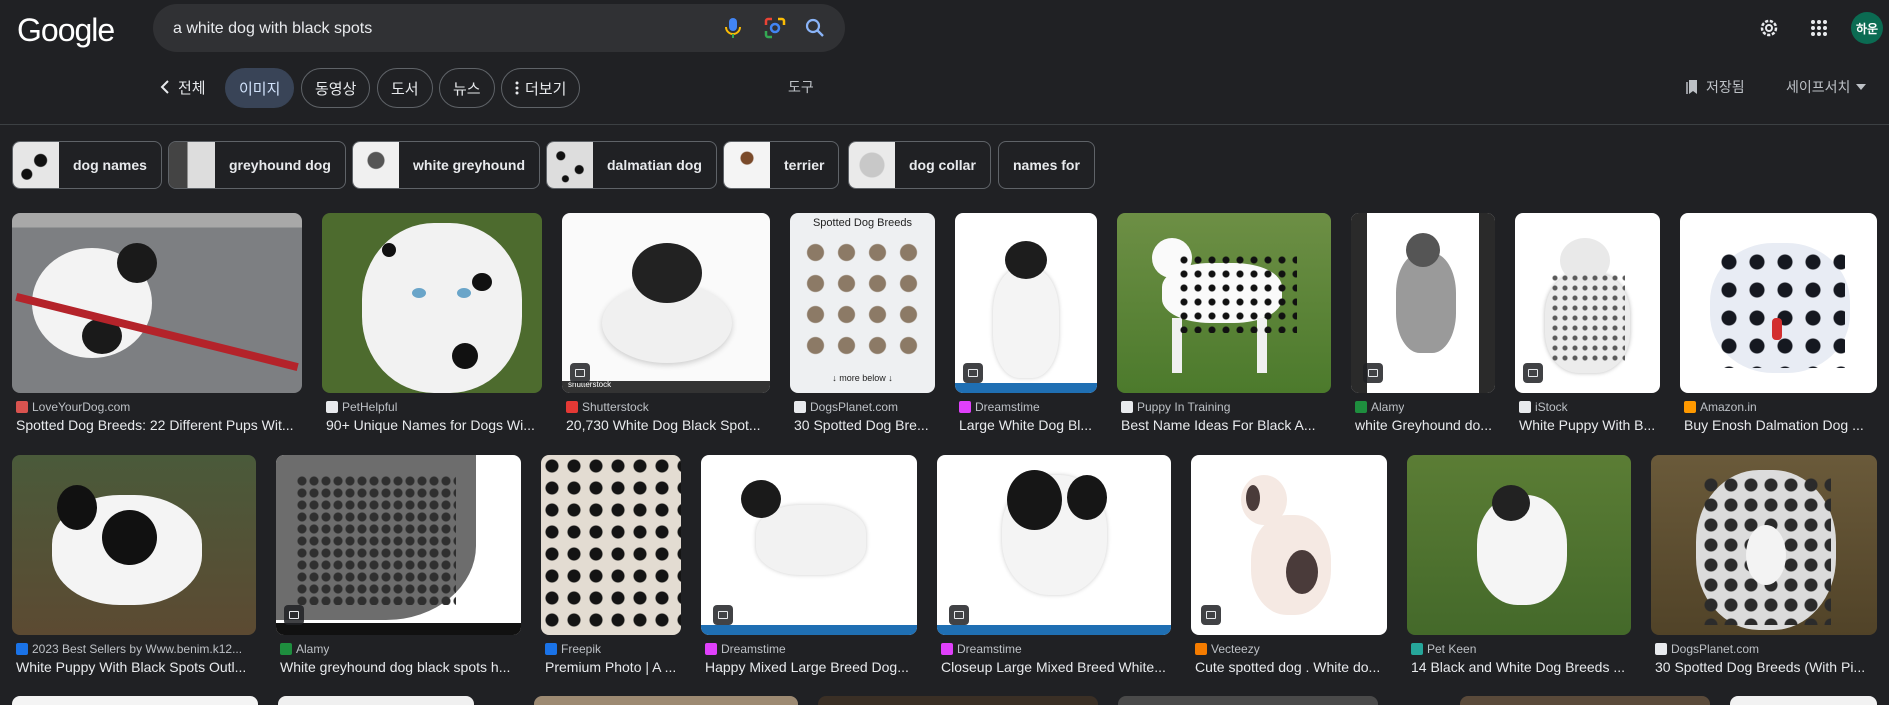 The width and height of the screenshot is (1889, 705). I want to click on related-chip: greyhound dog, so click(257, 165).